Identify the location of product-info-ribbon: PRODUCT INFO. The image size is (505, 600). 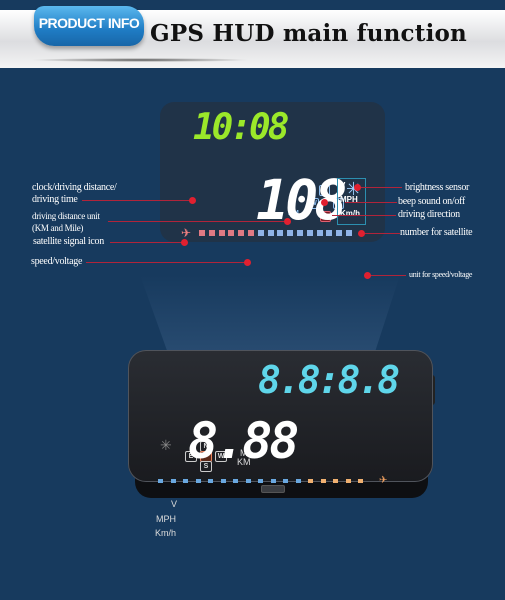
(89, 26).